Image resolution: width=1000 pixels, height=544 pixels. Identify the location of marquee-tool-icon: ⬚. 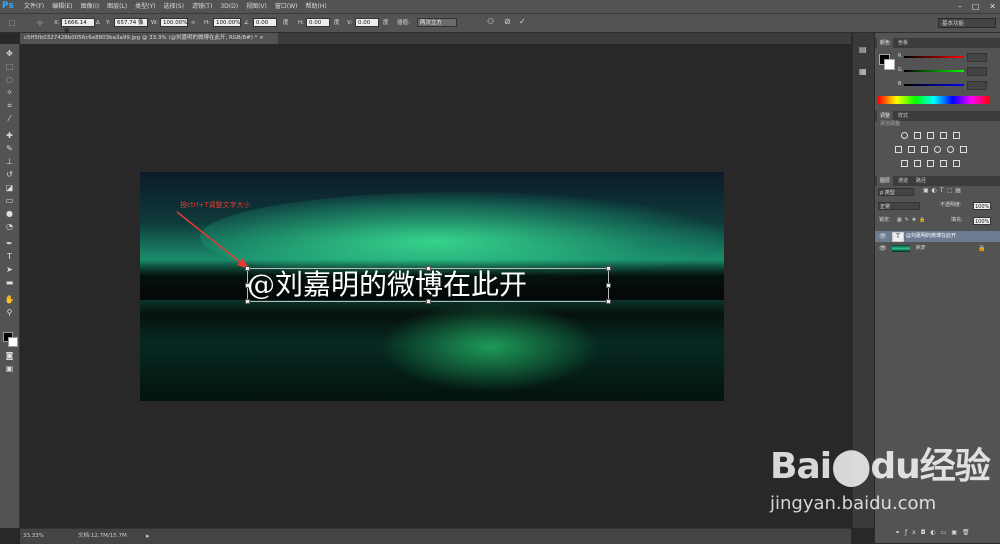
(9, 66).